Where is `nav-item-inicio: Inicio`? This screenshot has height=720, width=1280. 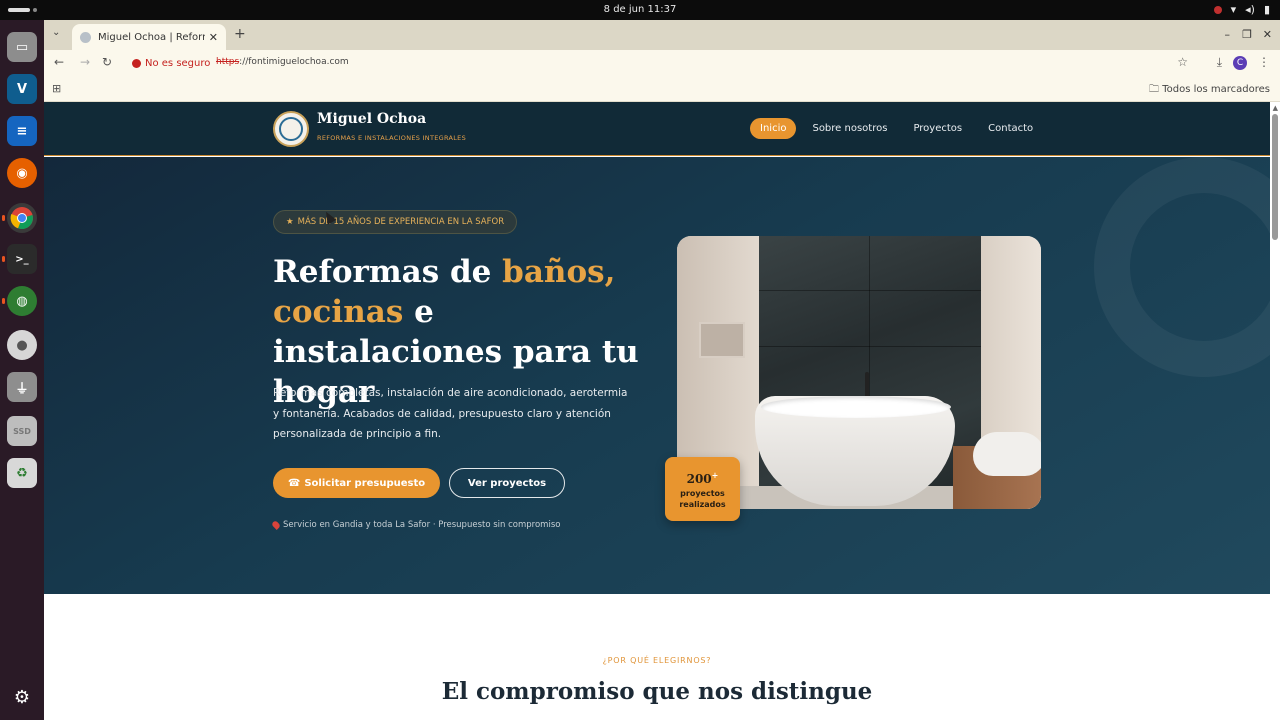
nav-item-inicio: Inicio is located at coordinates (773, 128).